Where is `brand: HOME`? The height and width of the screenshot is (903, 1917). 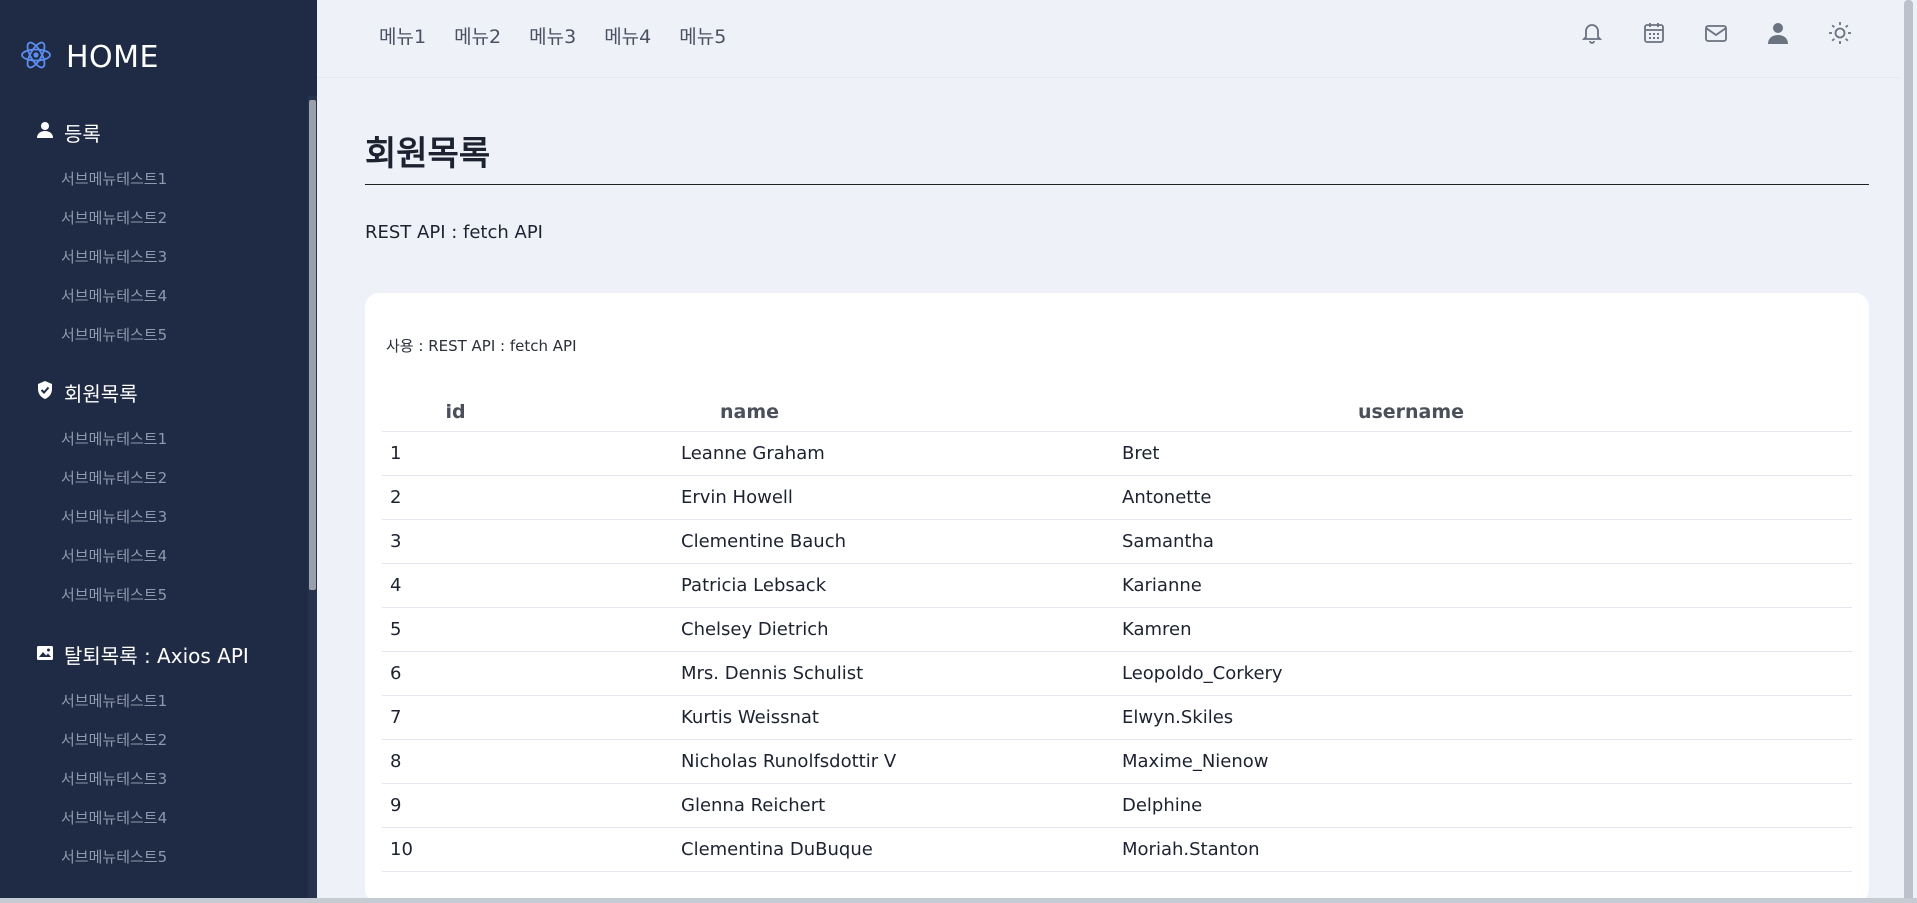 brand: HOME is located at coordinates (89, 57).